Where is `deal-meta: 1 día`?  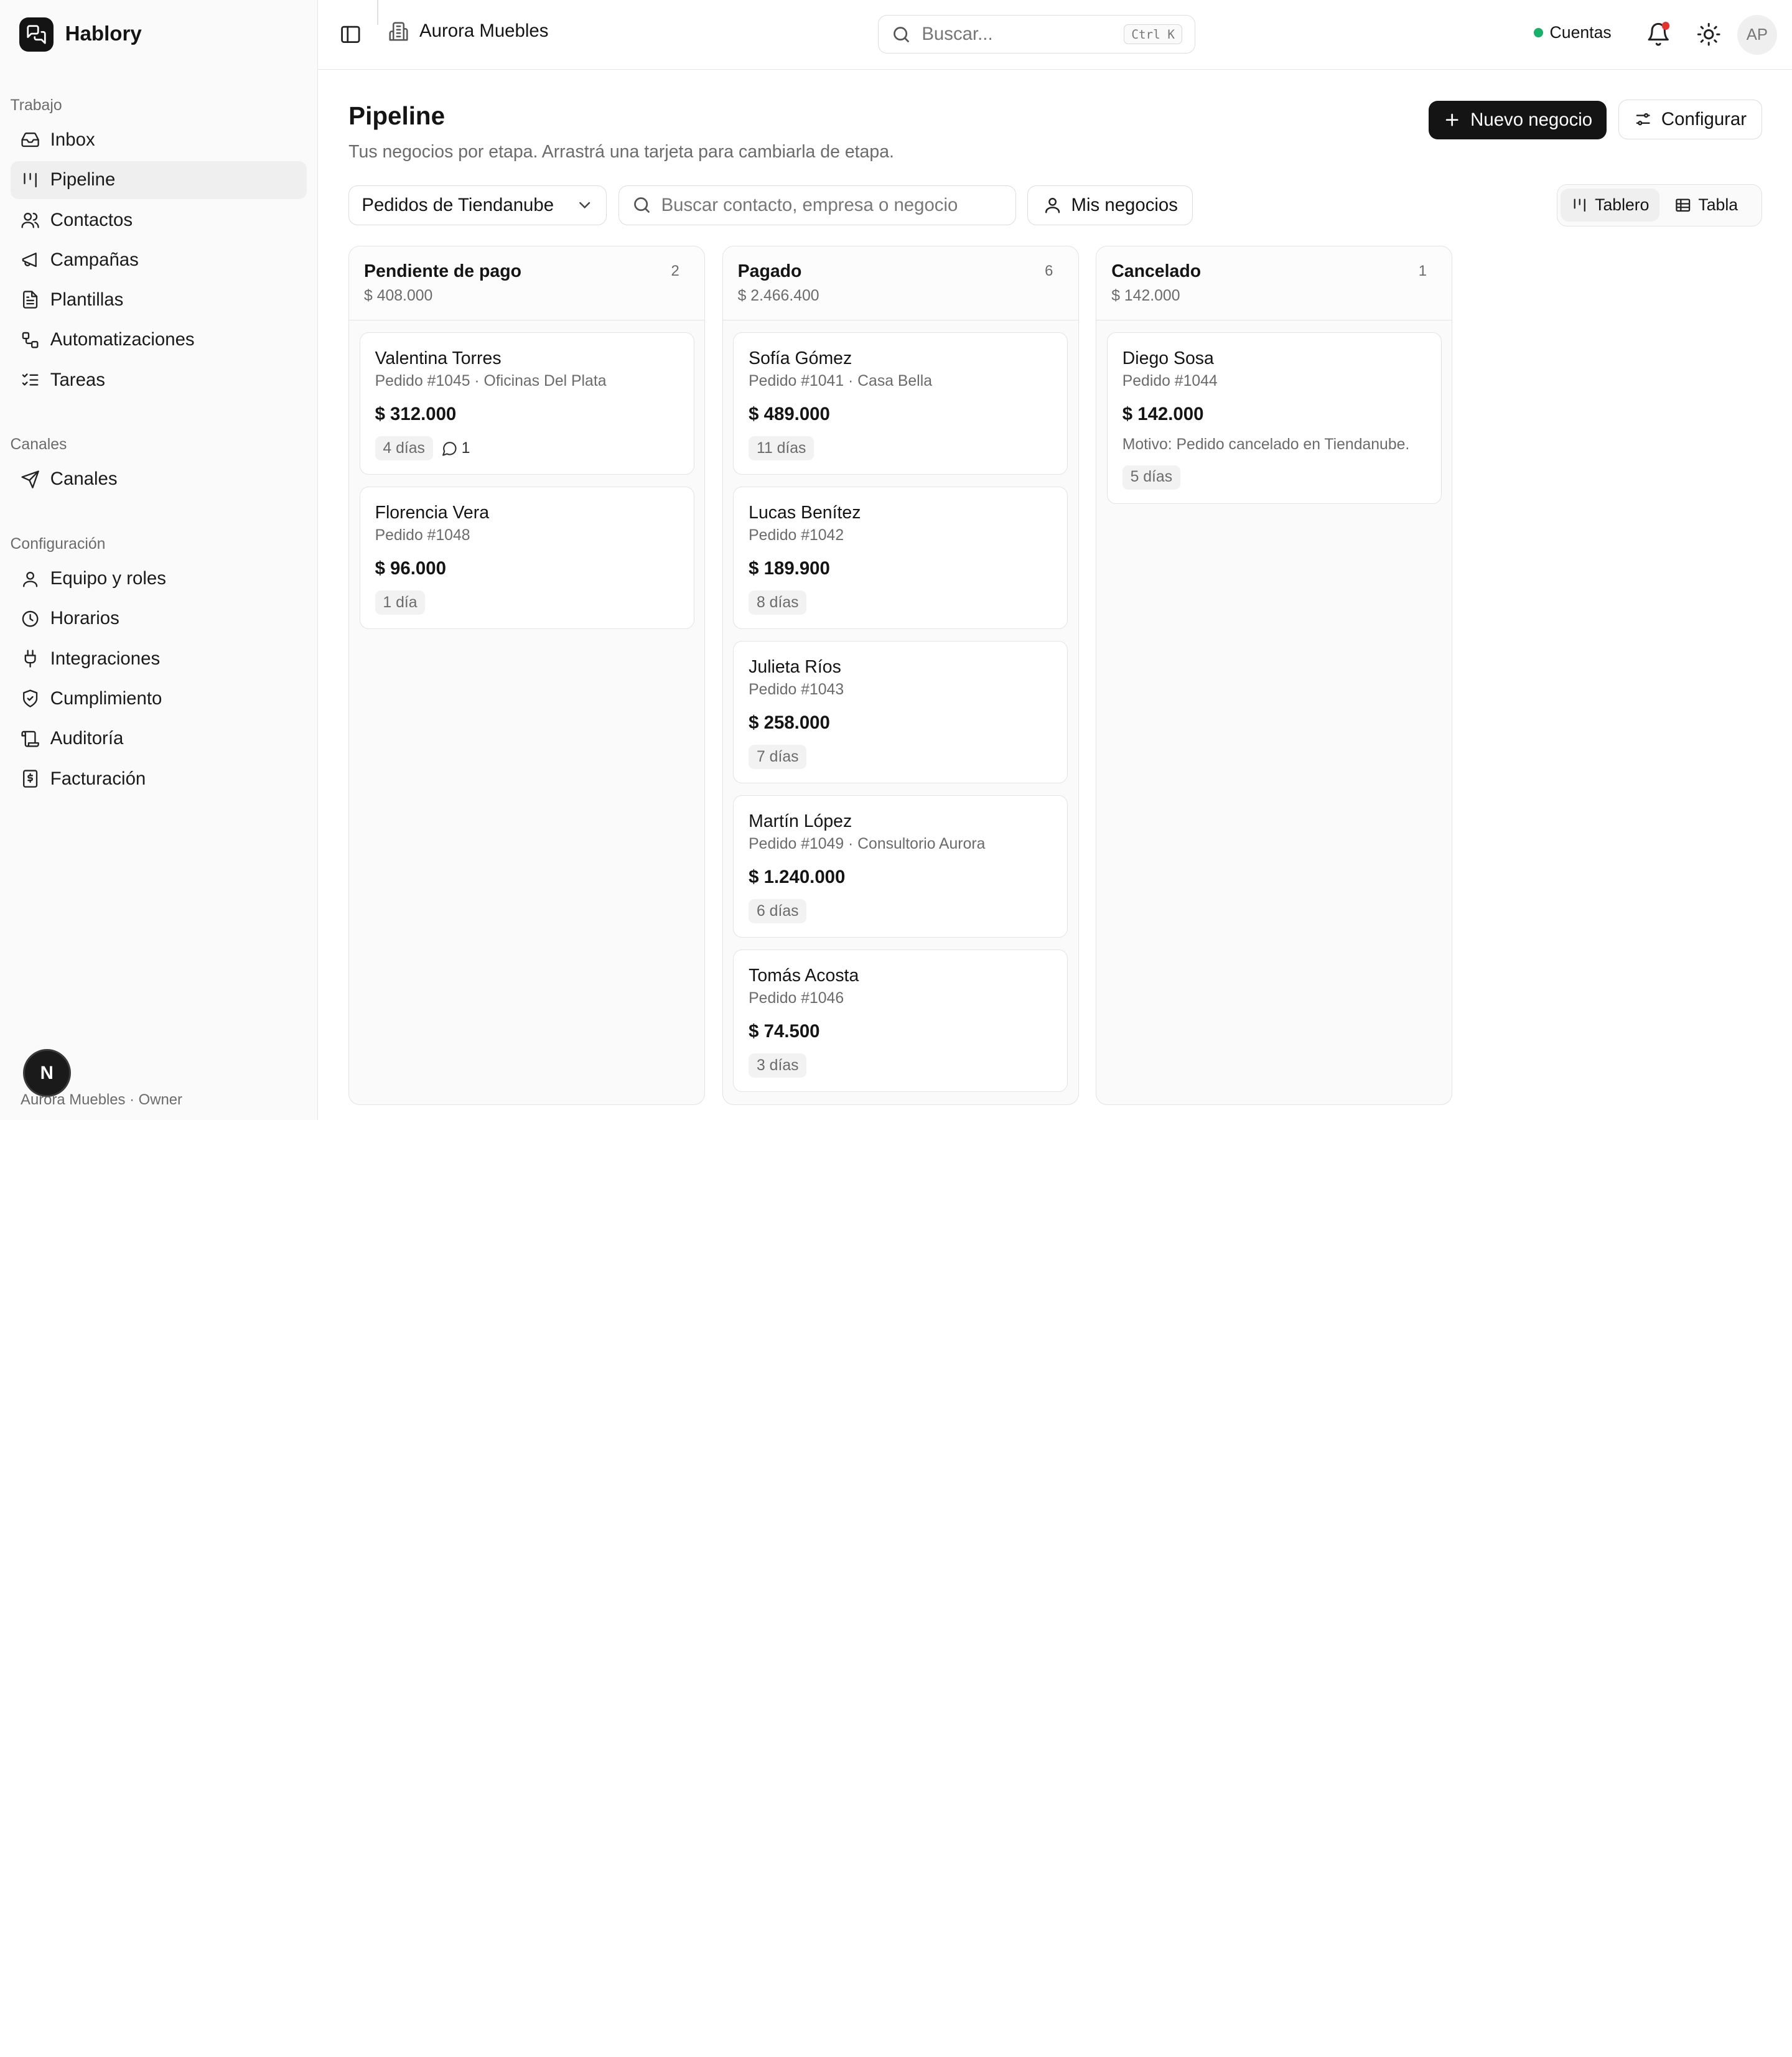
deal-meta: 1 día is located at coordinates (527, 602).